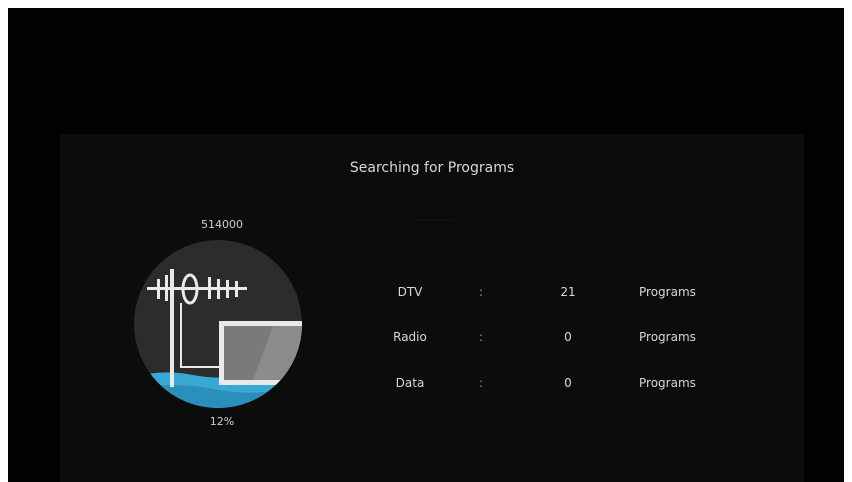 This screenshot has width=852, height=482. I want to click on progress-percent: 12%, so click(222, 421).